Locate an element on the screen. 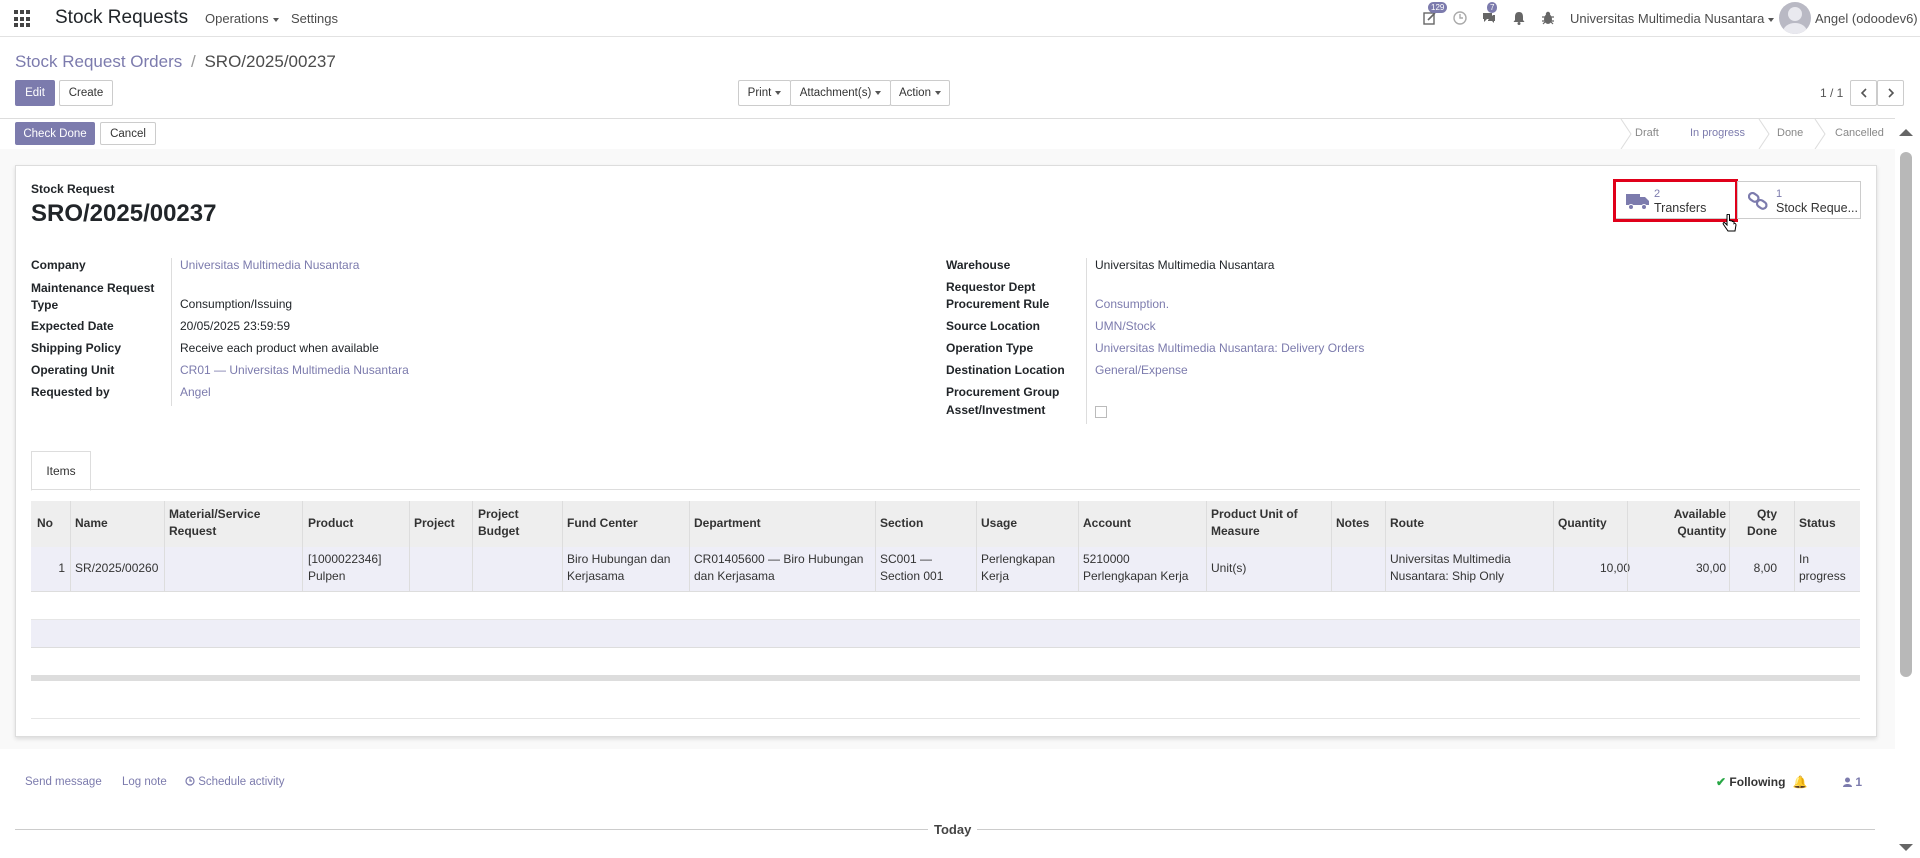 This screenshot has height=858, width=1920. col-account: Account is located at coordinates (1107, 523).